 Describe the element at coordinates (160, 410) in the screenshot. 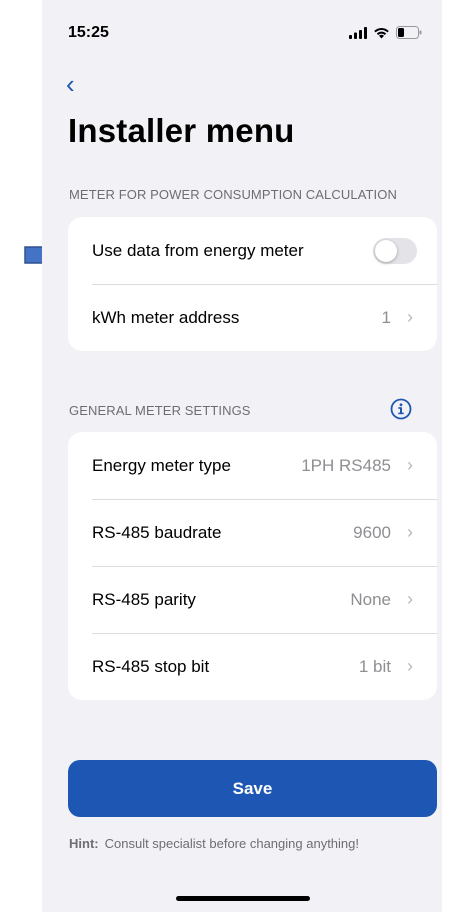

I see `section-header-general: GENERAL METER SETTINGS` at that location.